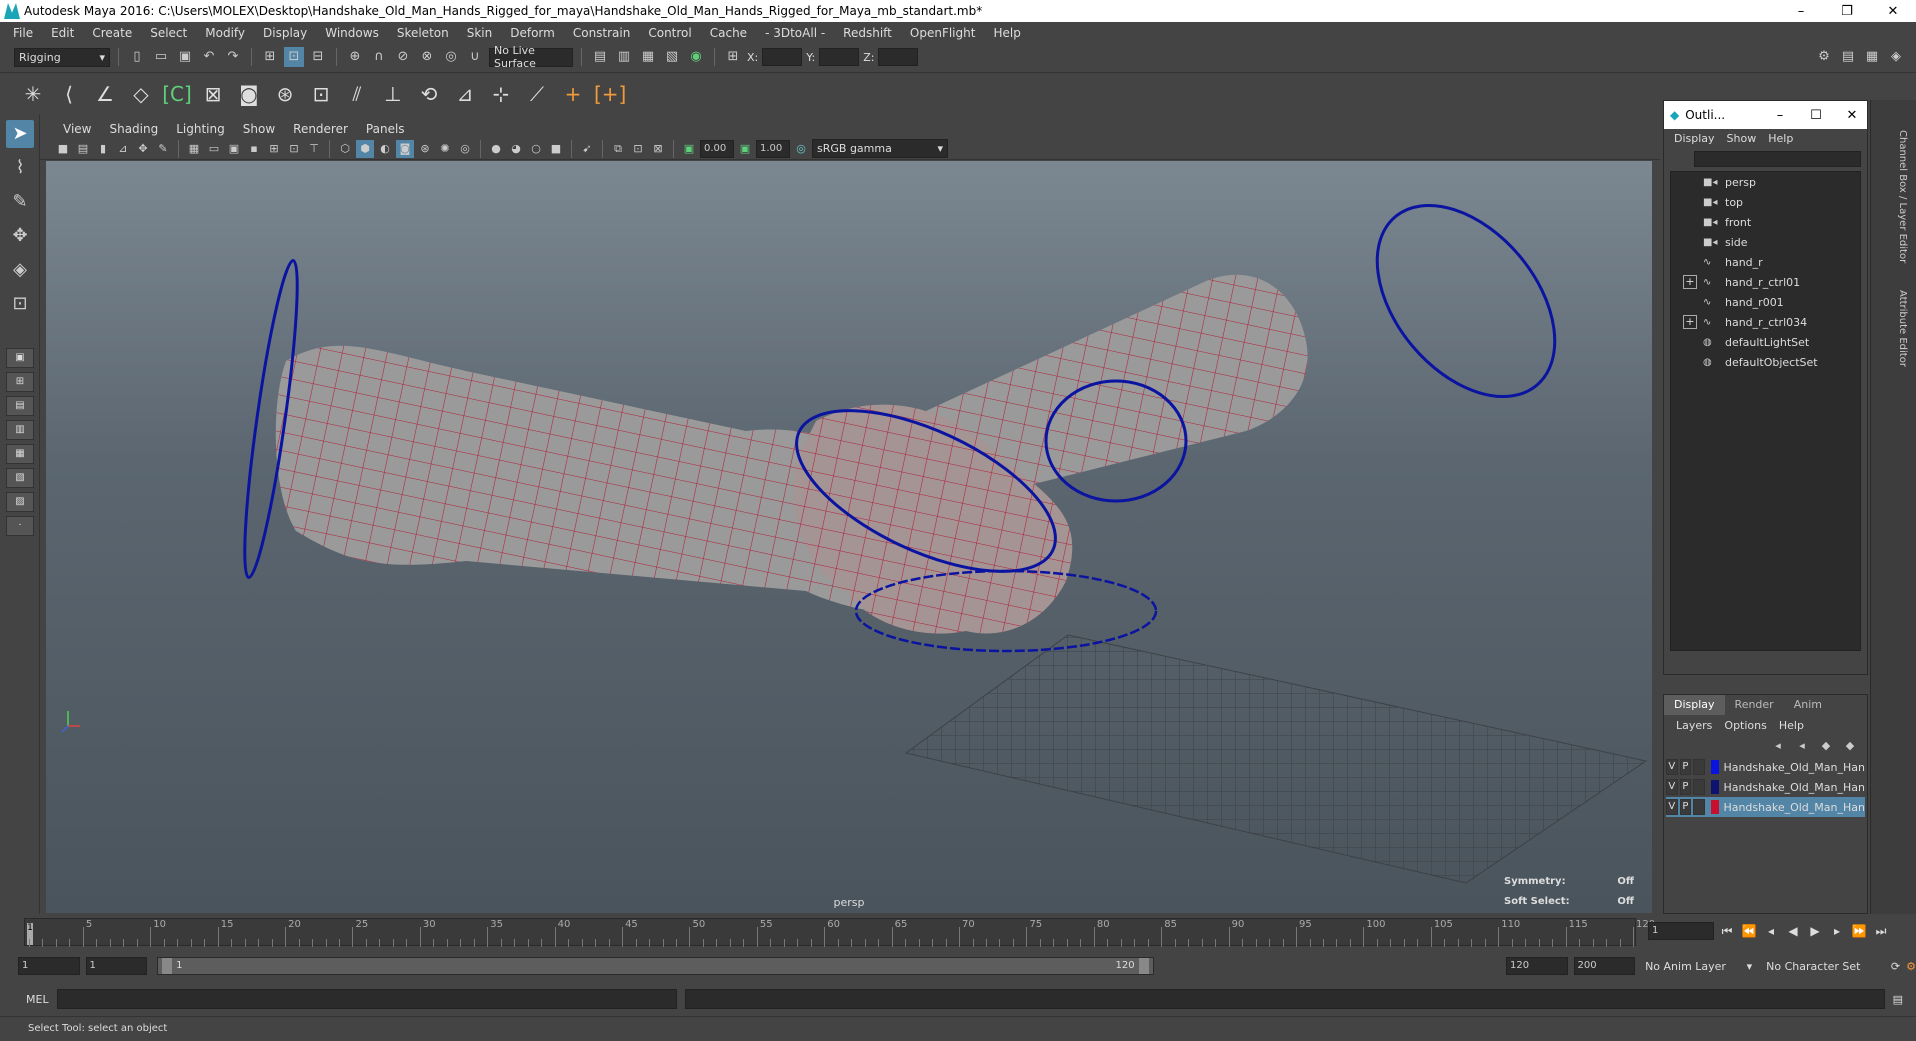 The width and height of the screenshot is (1916, 1041). What do you see at coordinates (1765, 242) in the screenshot?
I see `outliner-item-side: ■◂ side` at bounding box center [1765, 242].